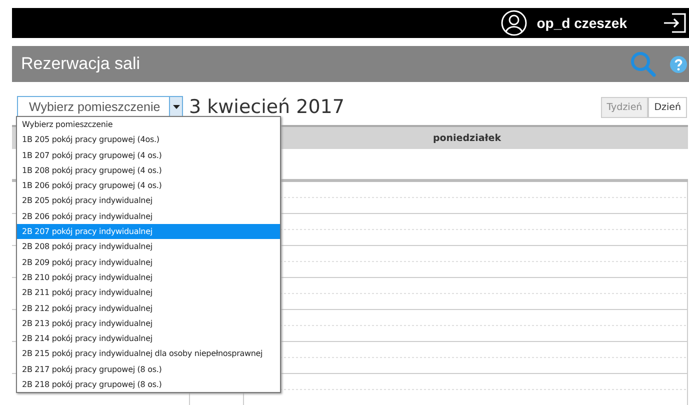 Image resolution: width=689 pixels, height=405 pixels. What do you see at coordinates (148, 155) in the screenshot?
I see `dropdown-option: 1B 207 pokój pracy grupowej (4 os.)` at bounding box center [148, 155].